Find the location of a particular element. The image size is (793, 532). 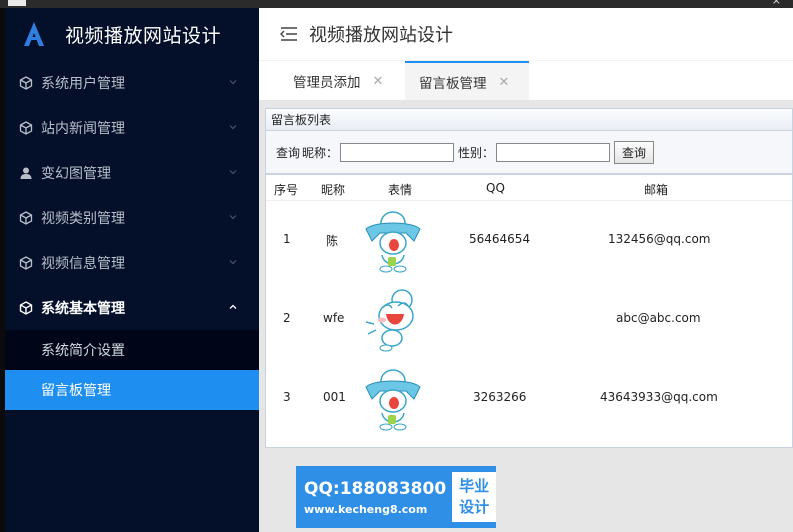

sidebar-item-video-category: 视频类别管理 is located at coordinates (132, 217).